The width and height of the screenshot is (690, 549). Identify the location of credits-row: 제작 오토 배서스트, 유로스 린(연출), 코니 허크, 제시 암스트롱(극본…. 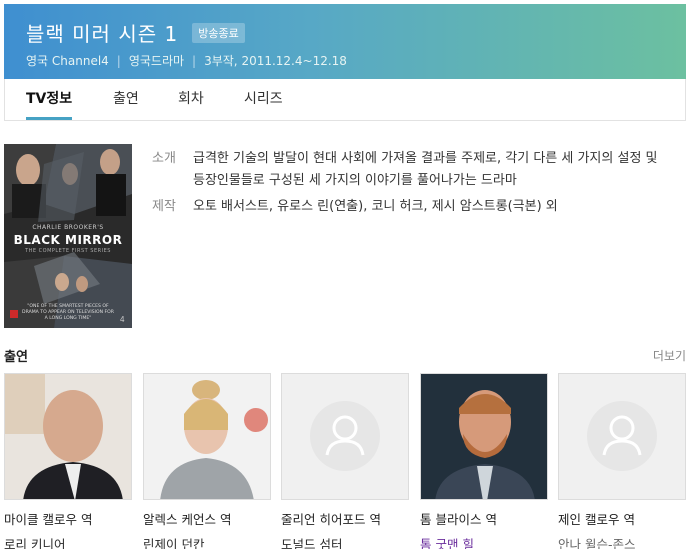
(412, 207).